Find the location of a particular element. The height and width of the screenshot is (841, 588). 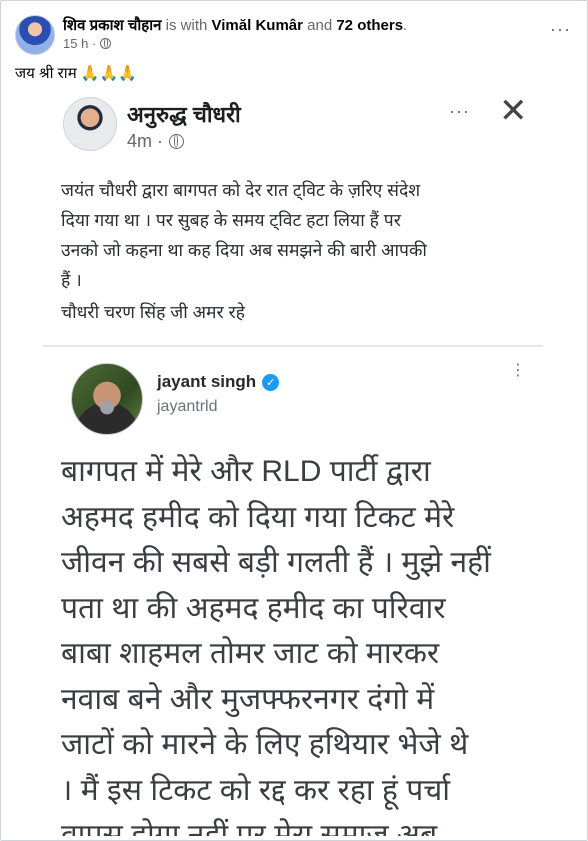

tweet-avatar is located at coordinates (107, 399).